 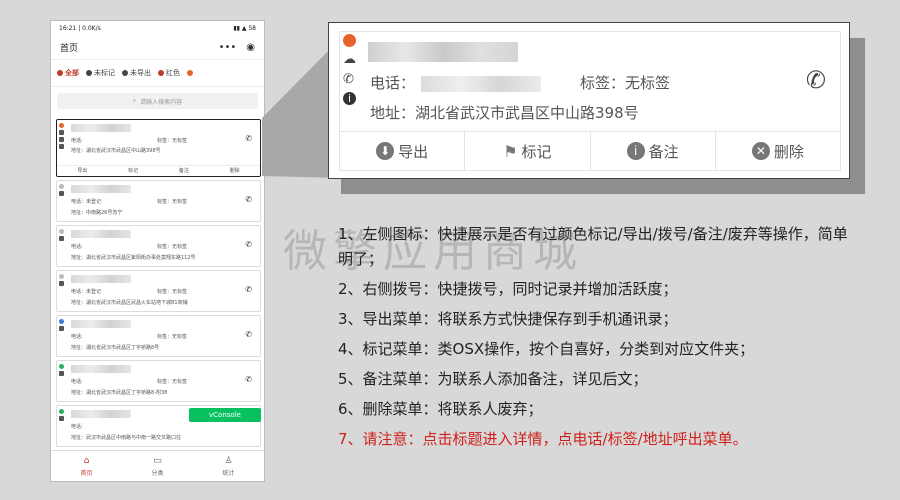 I want to click on feature-item-3: 3、导出菜单：将联系方式快捷保存到手机通讯录；, so click(x=508, y=319).